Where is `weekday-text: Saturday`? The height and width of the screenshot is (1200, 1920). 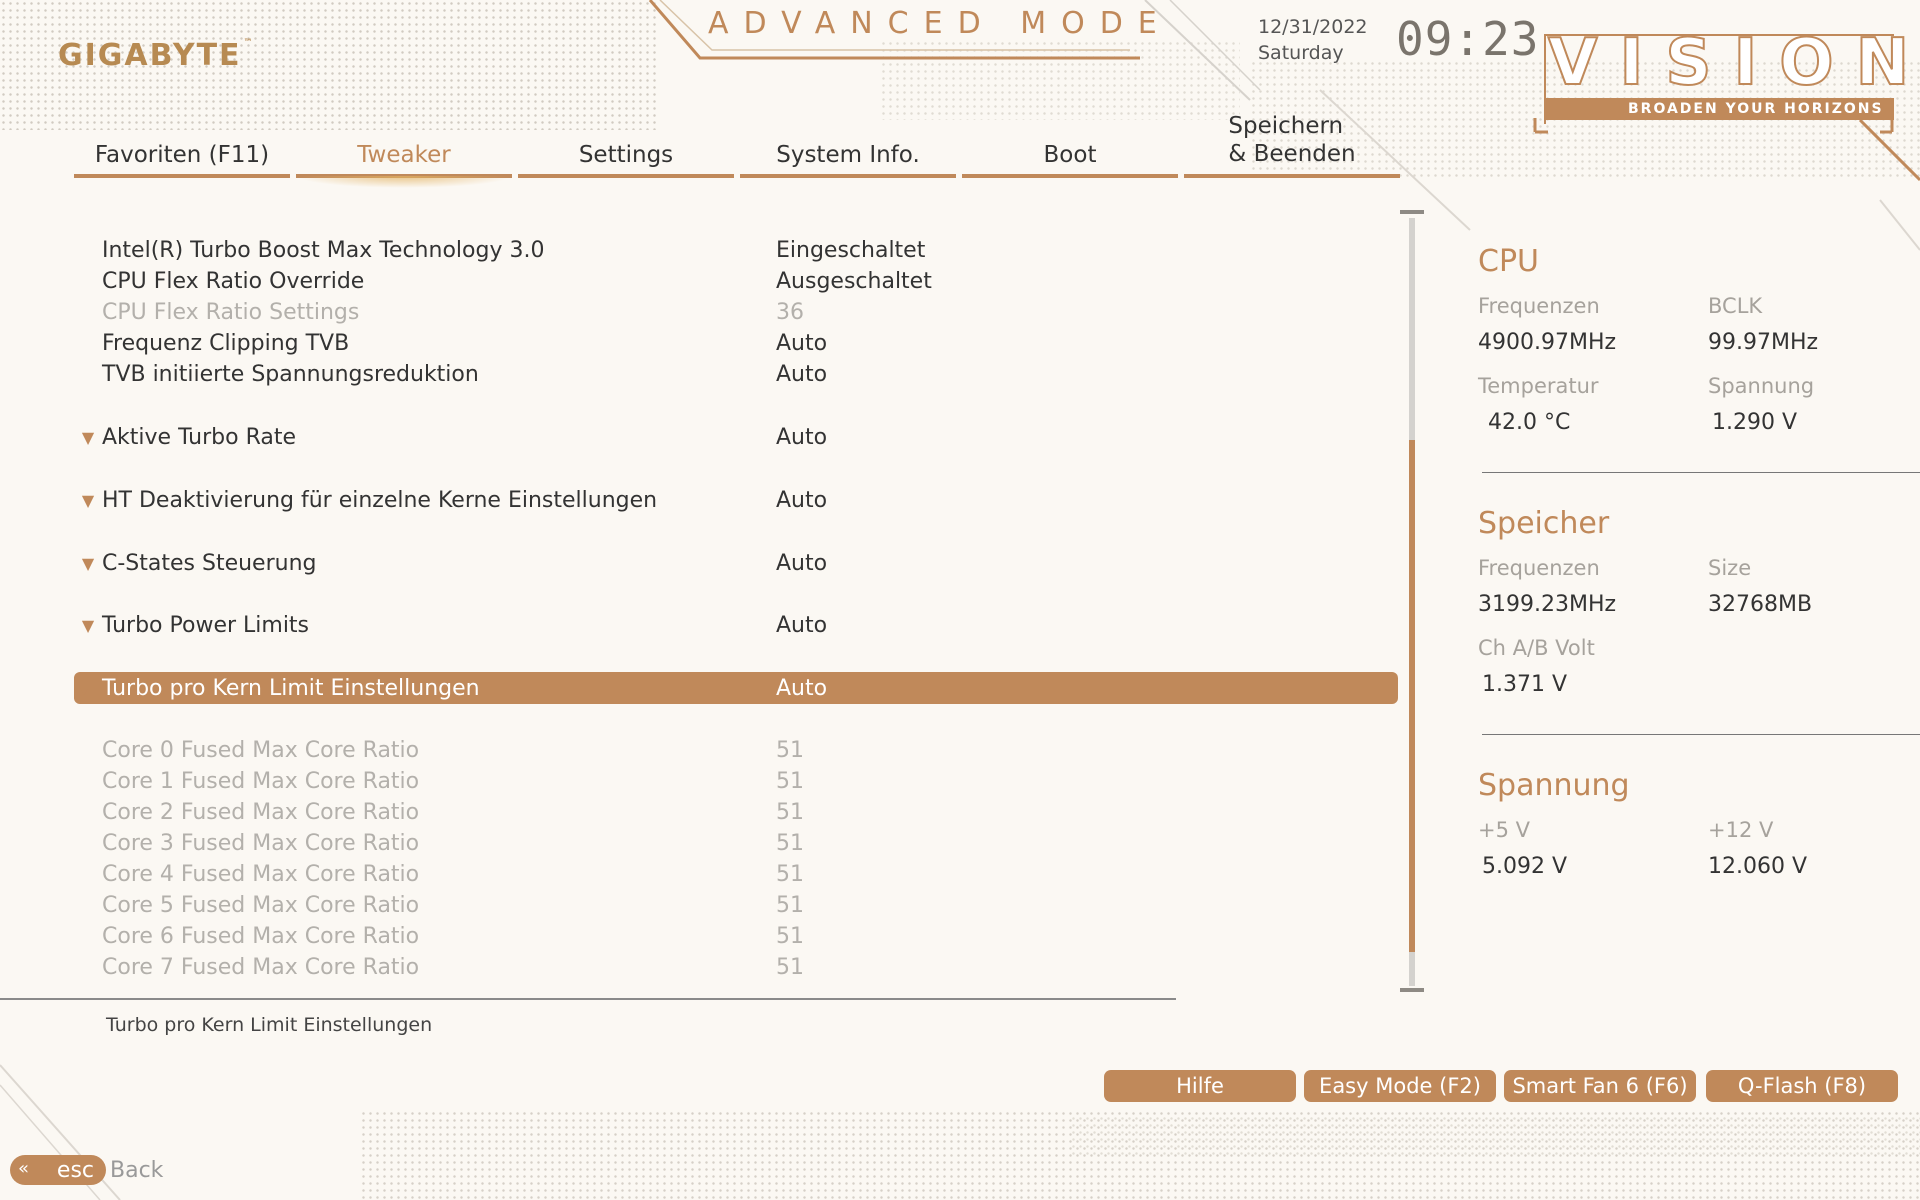
weekday-text: Saturday is located at coordinates (1301, 53).